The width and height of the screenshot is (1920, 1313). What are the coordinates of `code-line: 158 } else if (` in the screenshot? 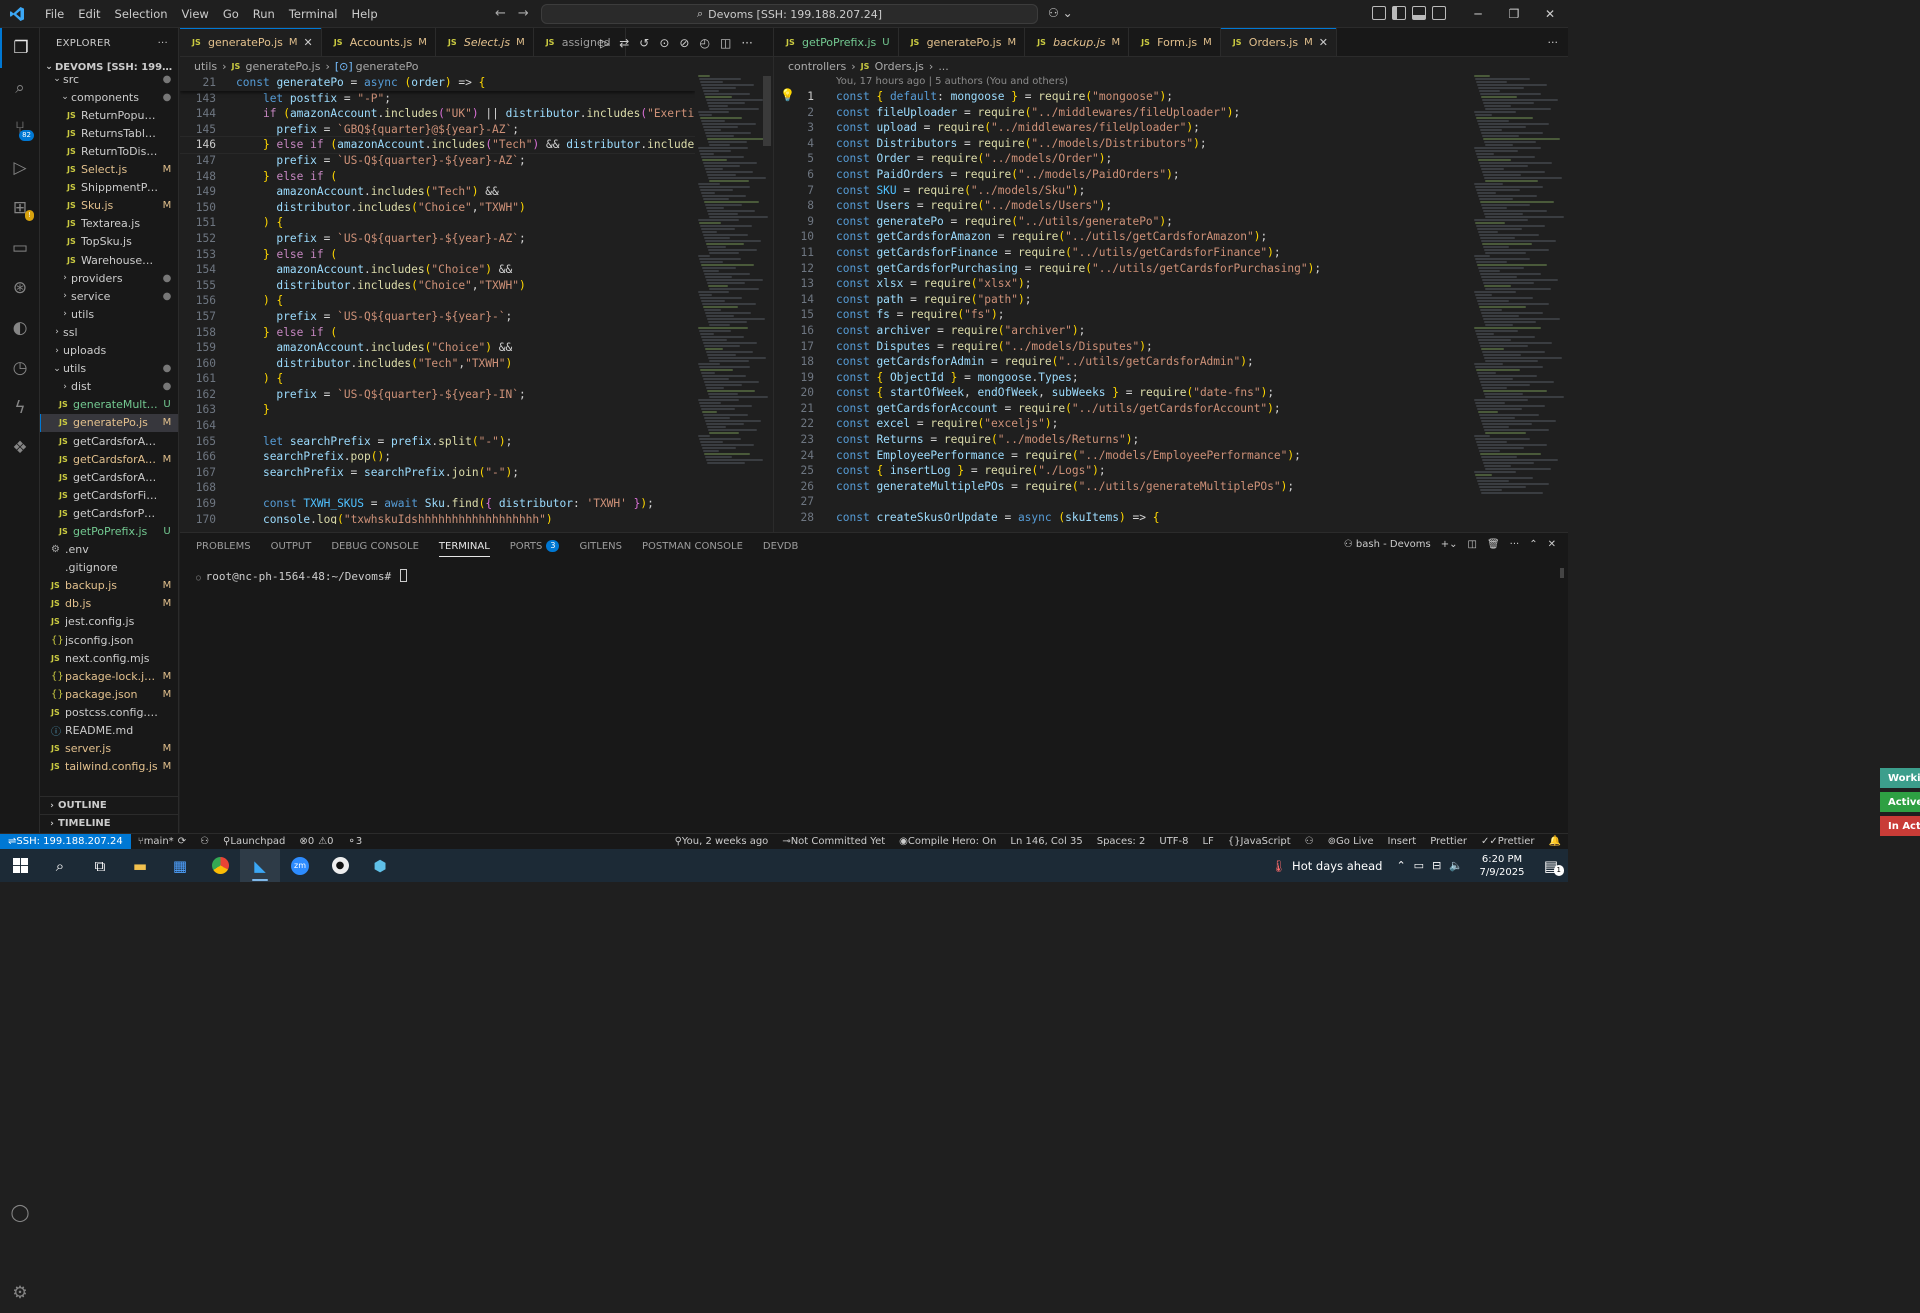 It's located at (437, 333).